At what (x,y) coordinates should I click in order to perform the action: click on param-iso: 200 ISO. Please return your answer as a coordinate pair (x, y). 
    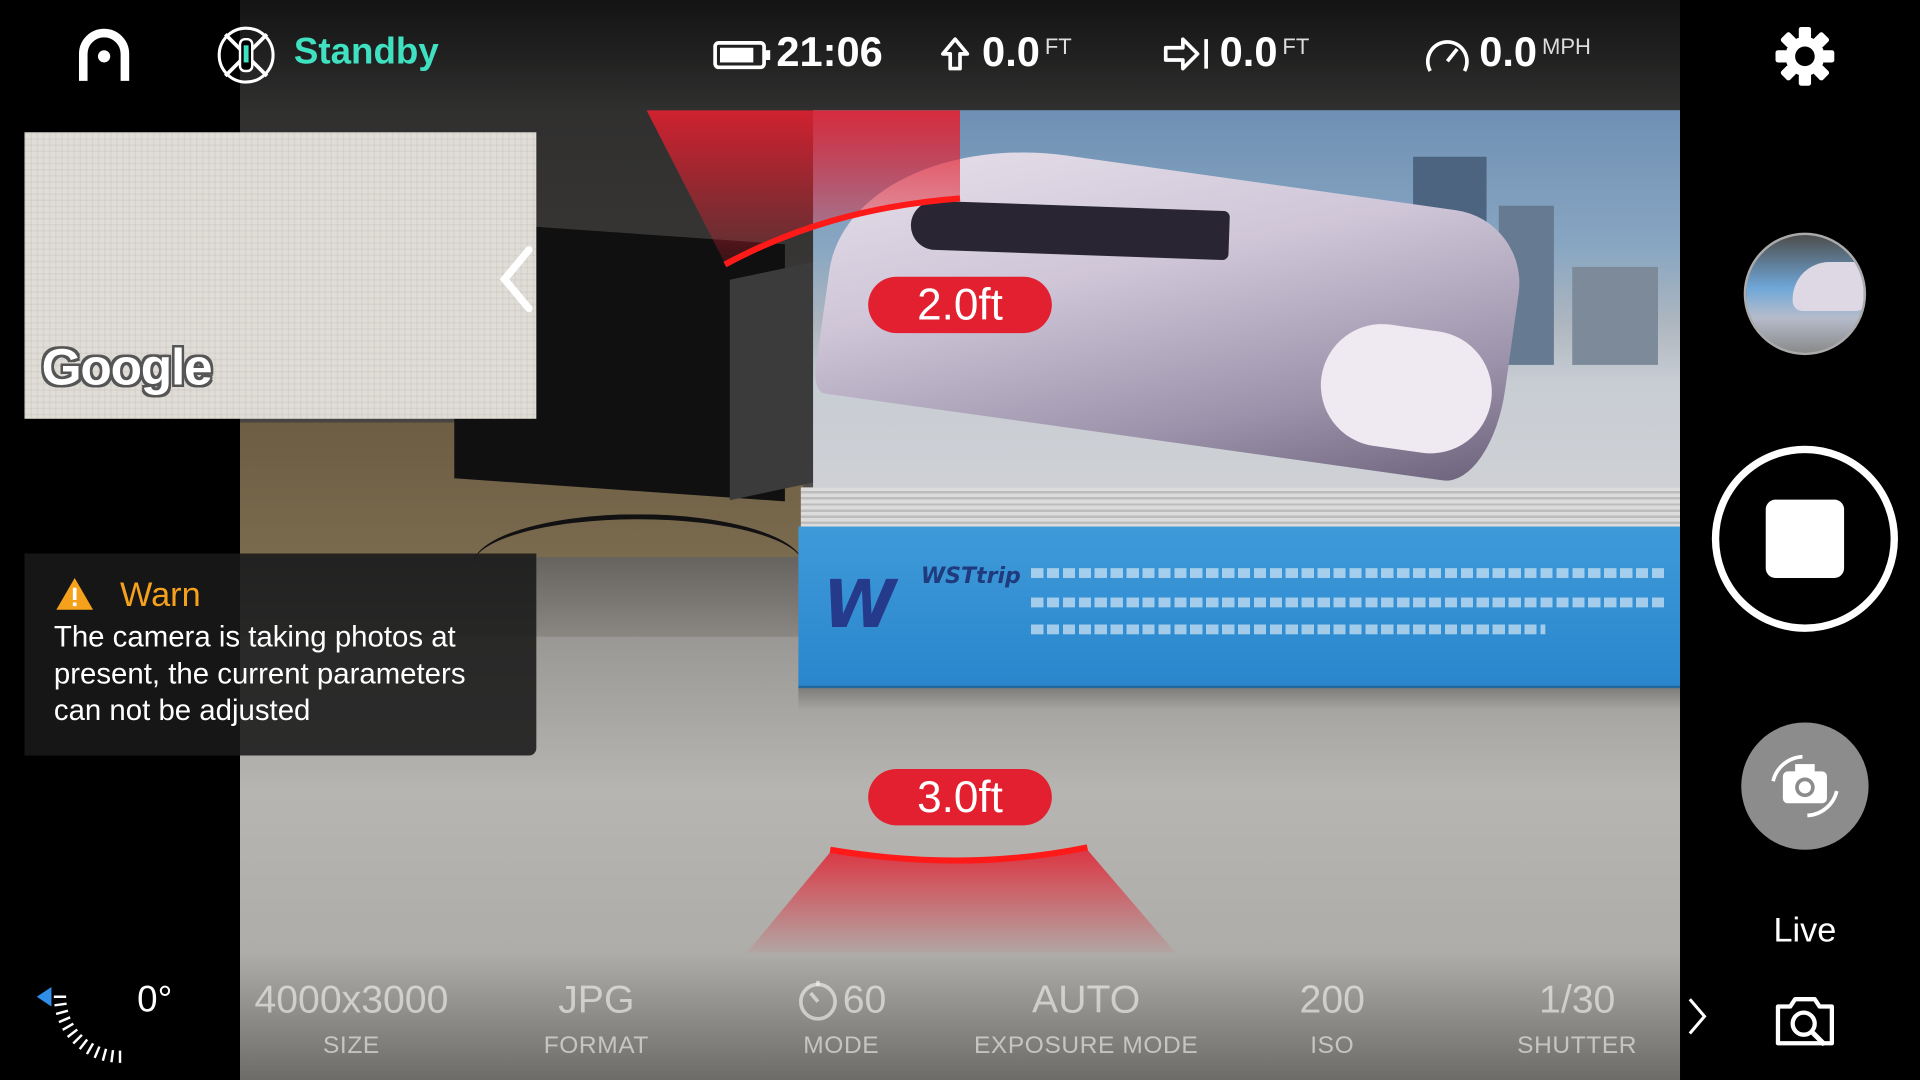
    Looking at the image, I should click on (1332, 1018).